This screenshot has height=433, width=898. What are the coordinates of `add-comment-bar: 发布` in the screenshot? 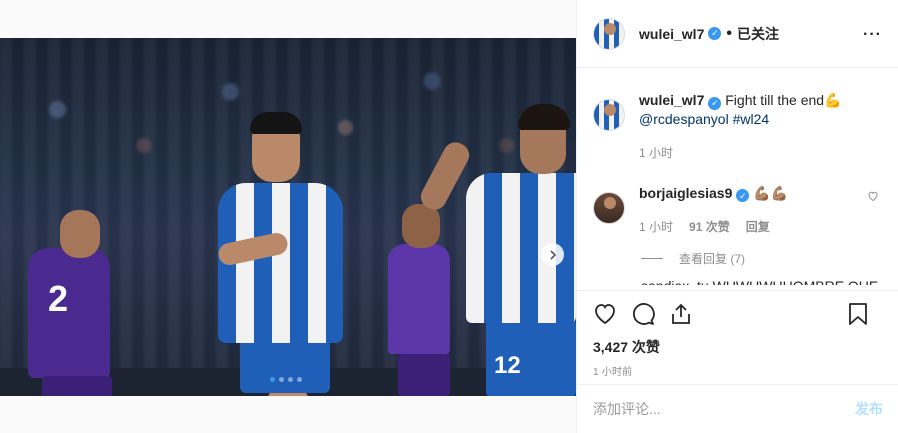 It's located at (737, 408).